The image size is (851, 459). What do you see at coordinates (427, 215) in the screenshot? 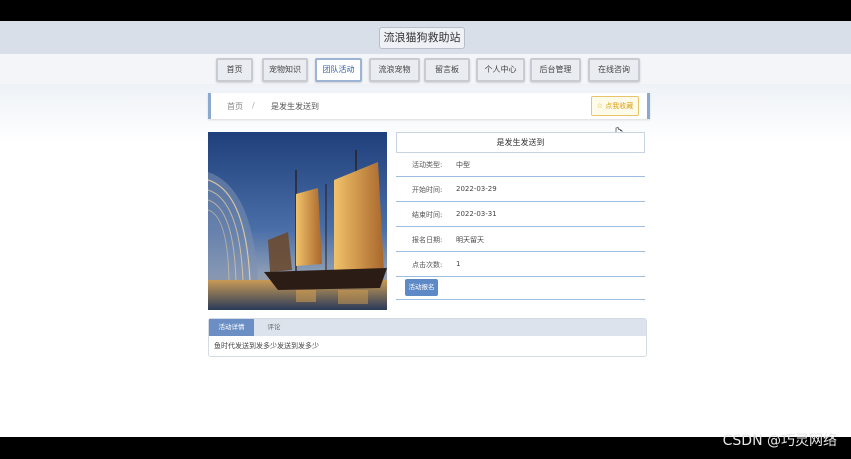
I see `info-label: 结束时间:` at bounding box center [427, 215].